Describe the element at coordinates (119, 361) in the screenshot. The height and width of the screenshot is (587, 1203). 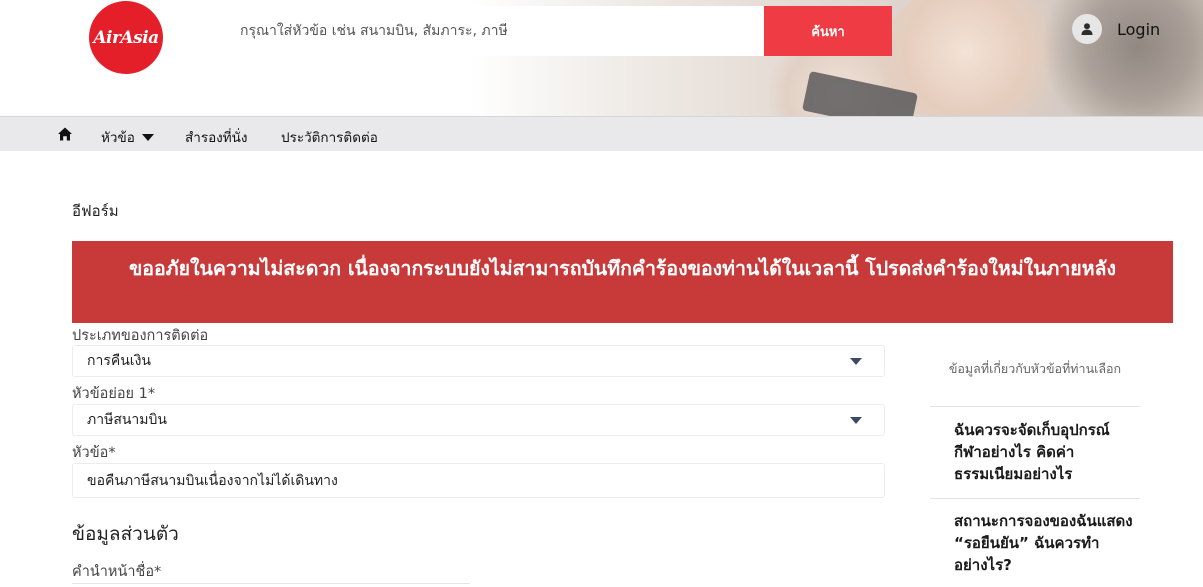
I see `contact-type-value: การคืนเงิน` at that location.